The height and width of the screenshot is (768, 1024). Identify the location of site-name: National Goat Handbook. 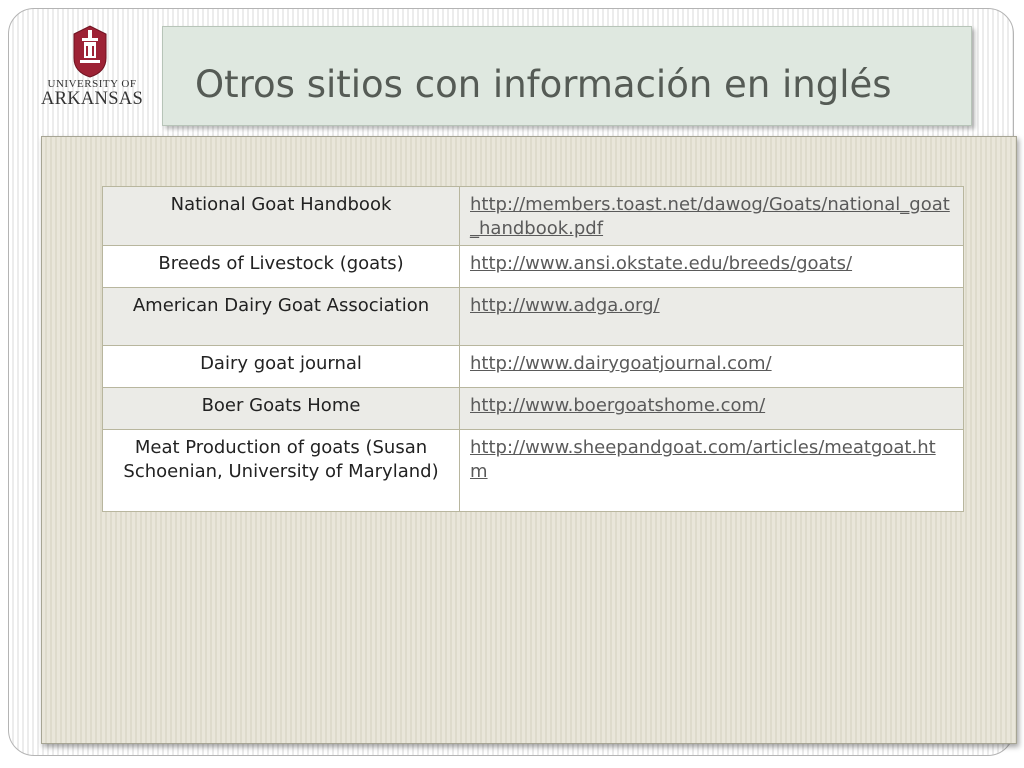
(281, 216).